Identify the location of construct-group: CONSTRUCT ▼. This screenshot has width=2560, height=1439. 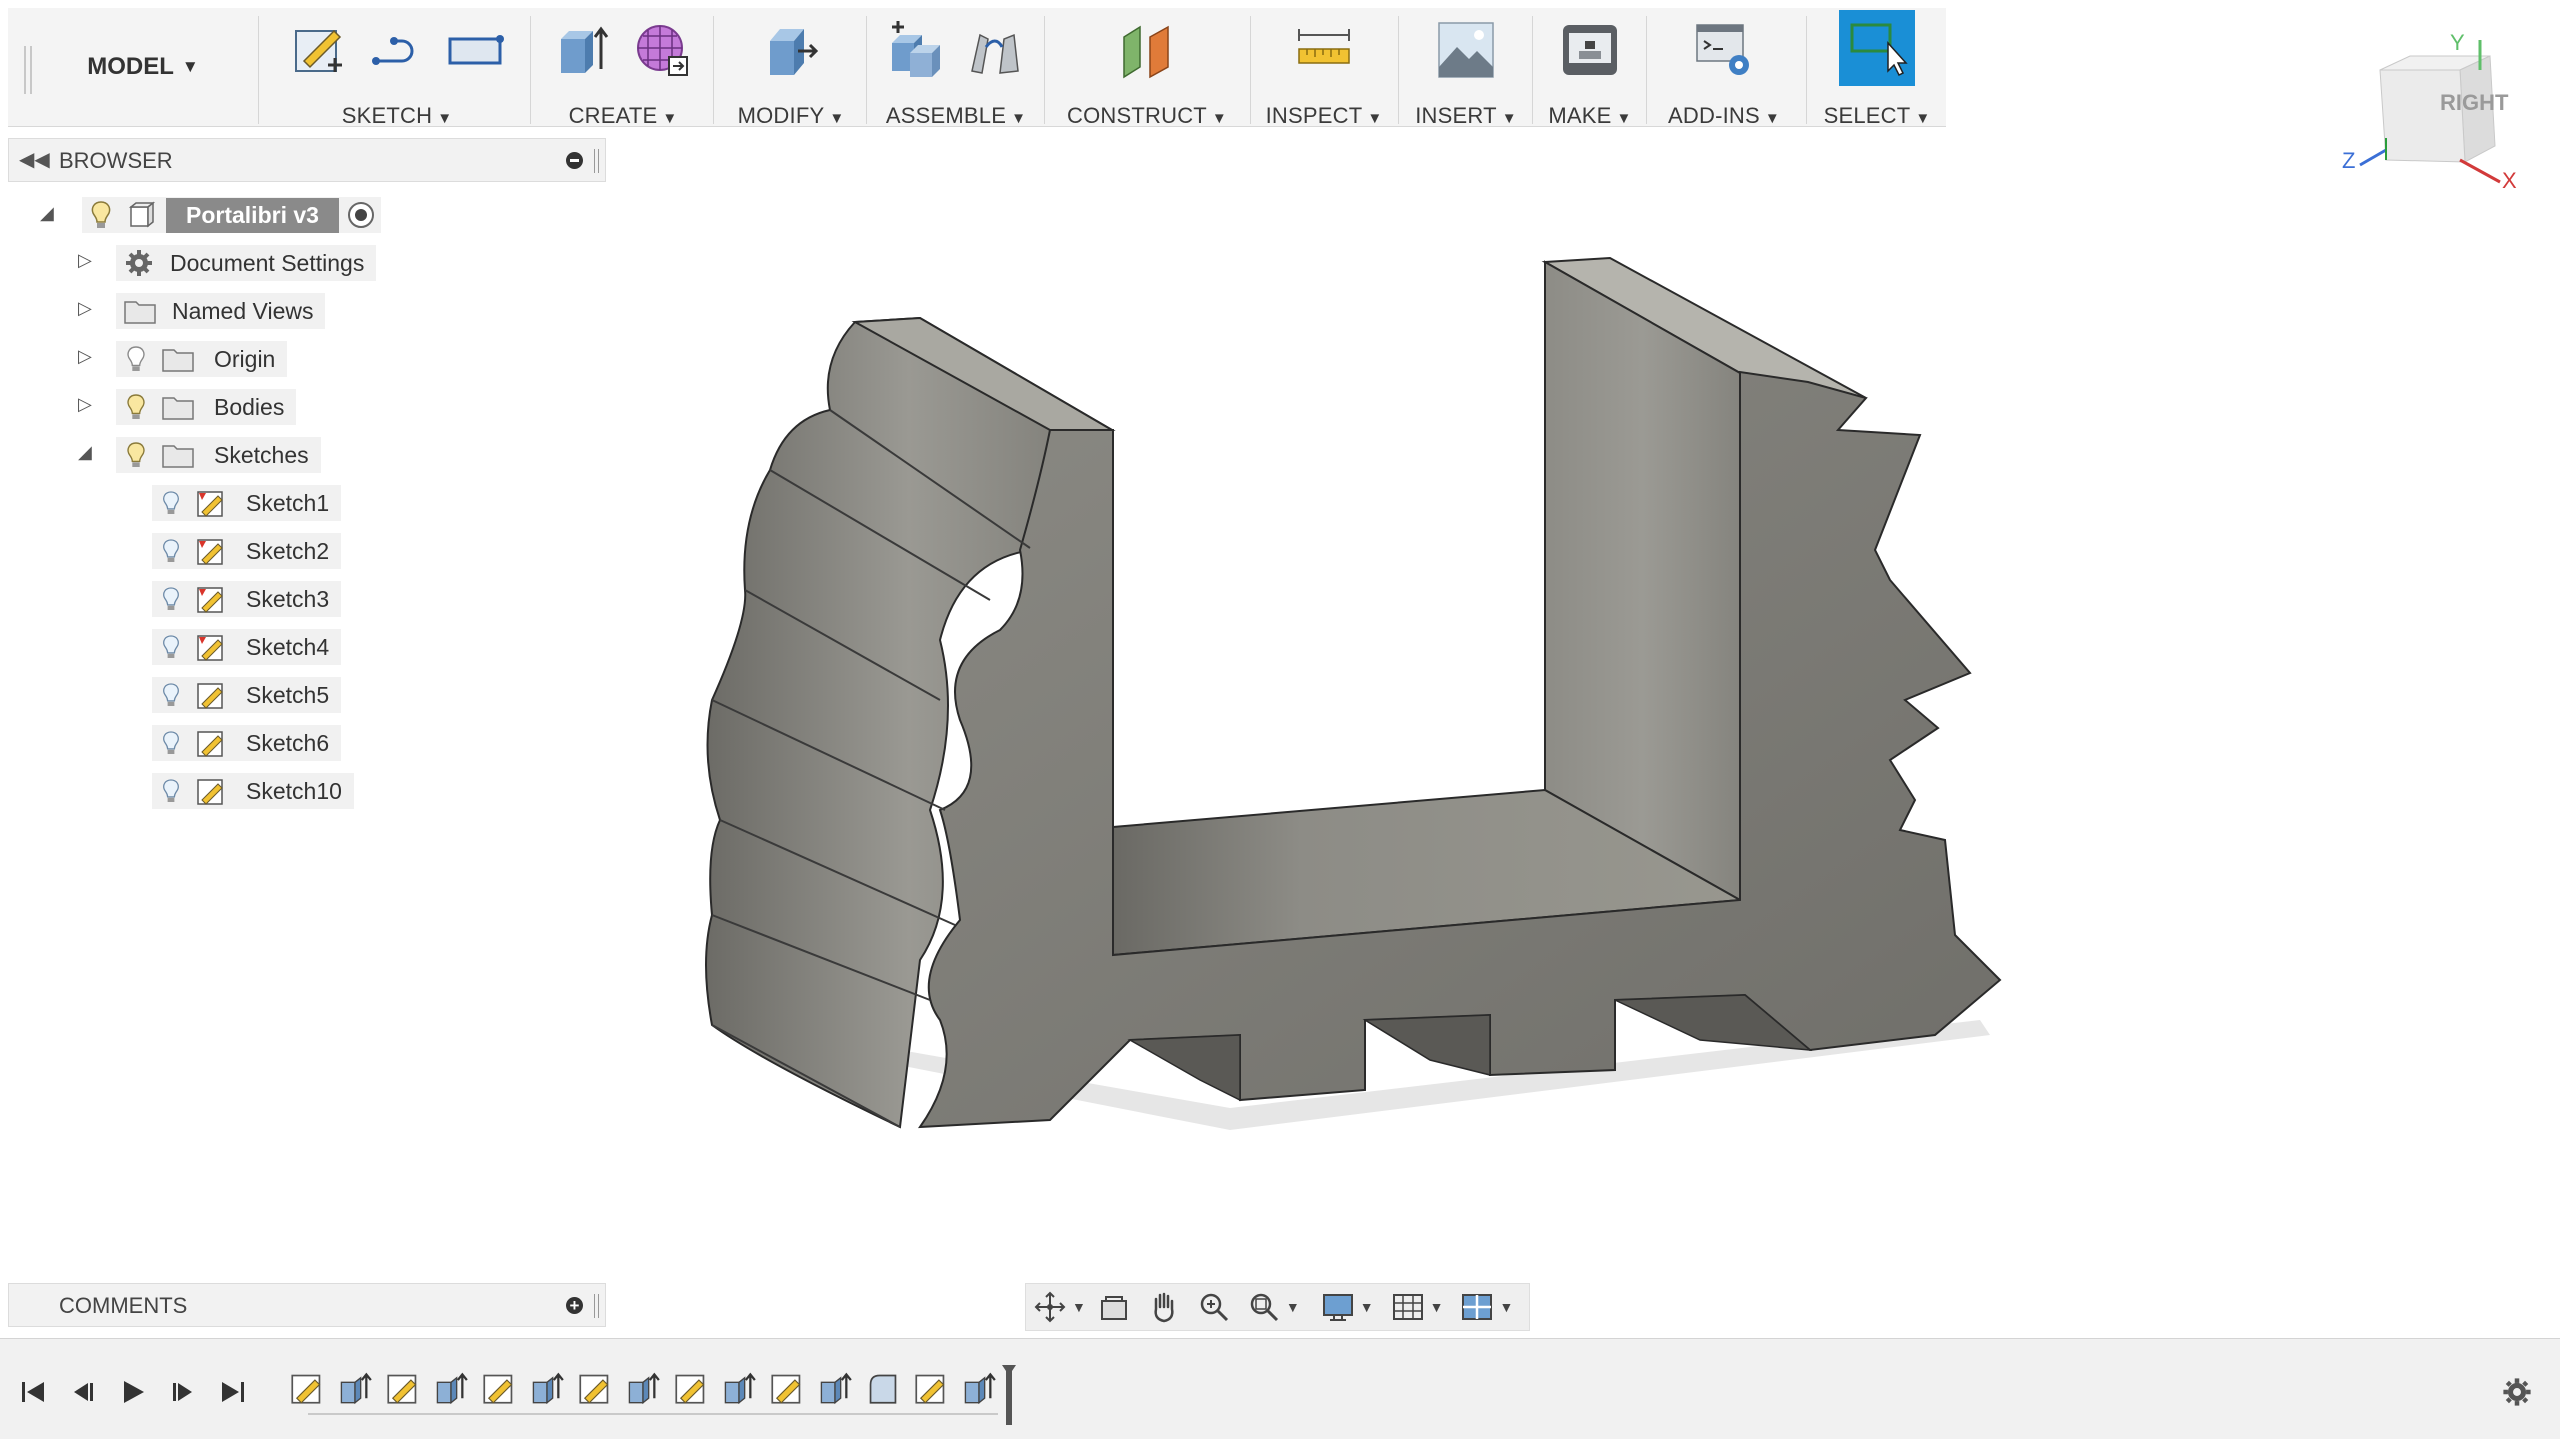
(1147, 68).